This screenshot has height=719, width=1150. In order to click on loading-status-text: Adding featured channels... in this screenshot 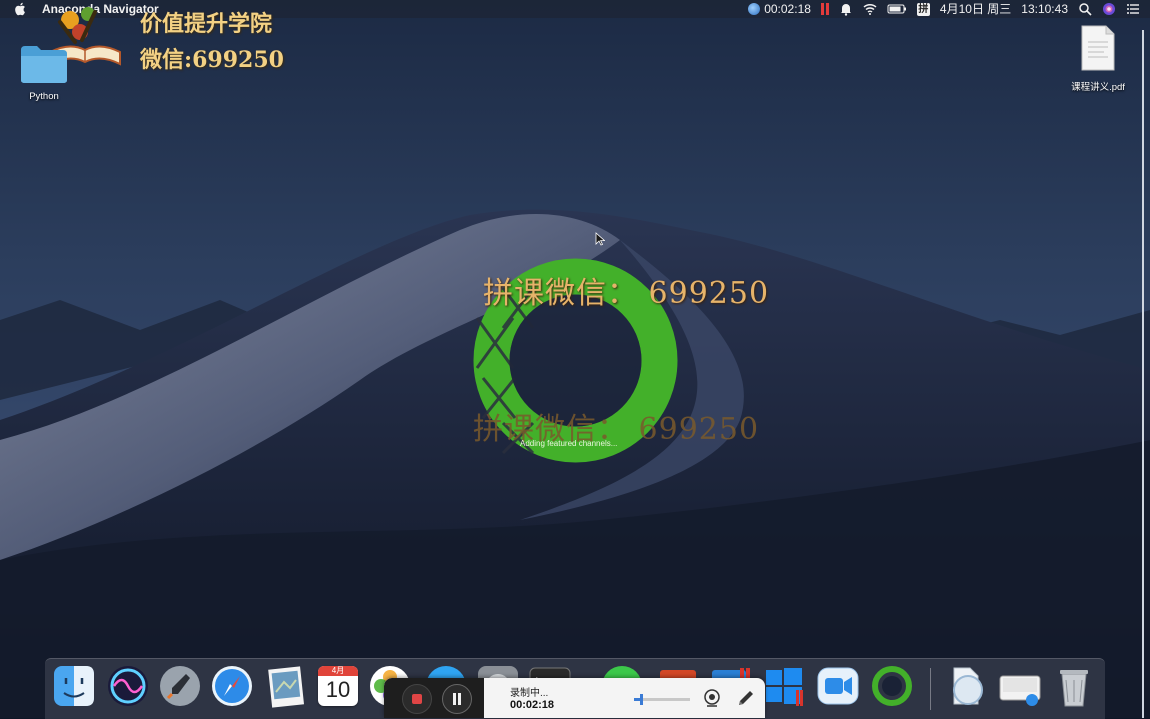, I will do `click(569, 443)`.